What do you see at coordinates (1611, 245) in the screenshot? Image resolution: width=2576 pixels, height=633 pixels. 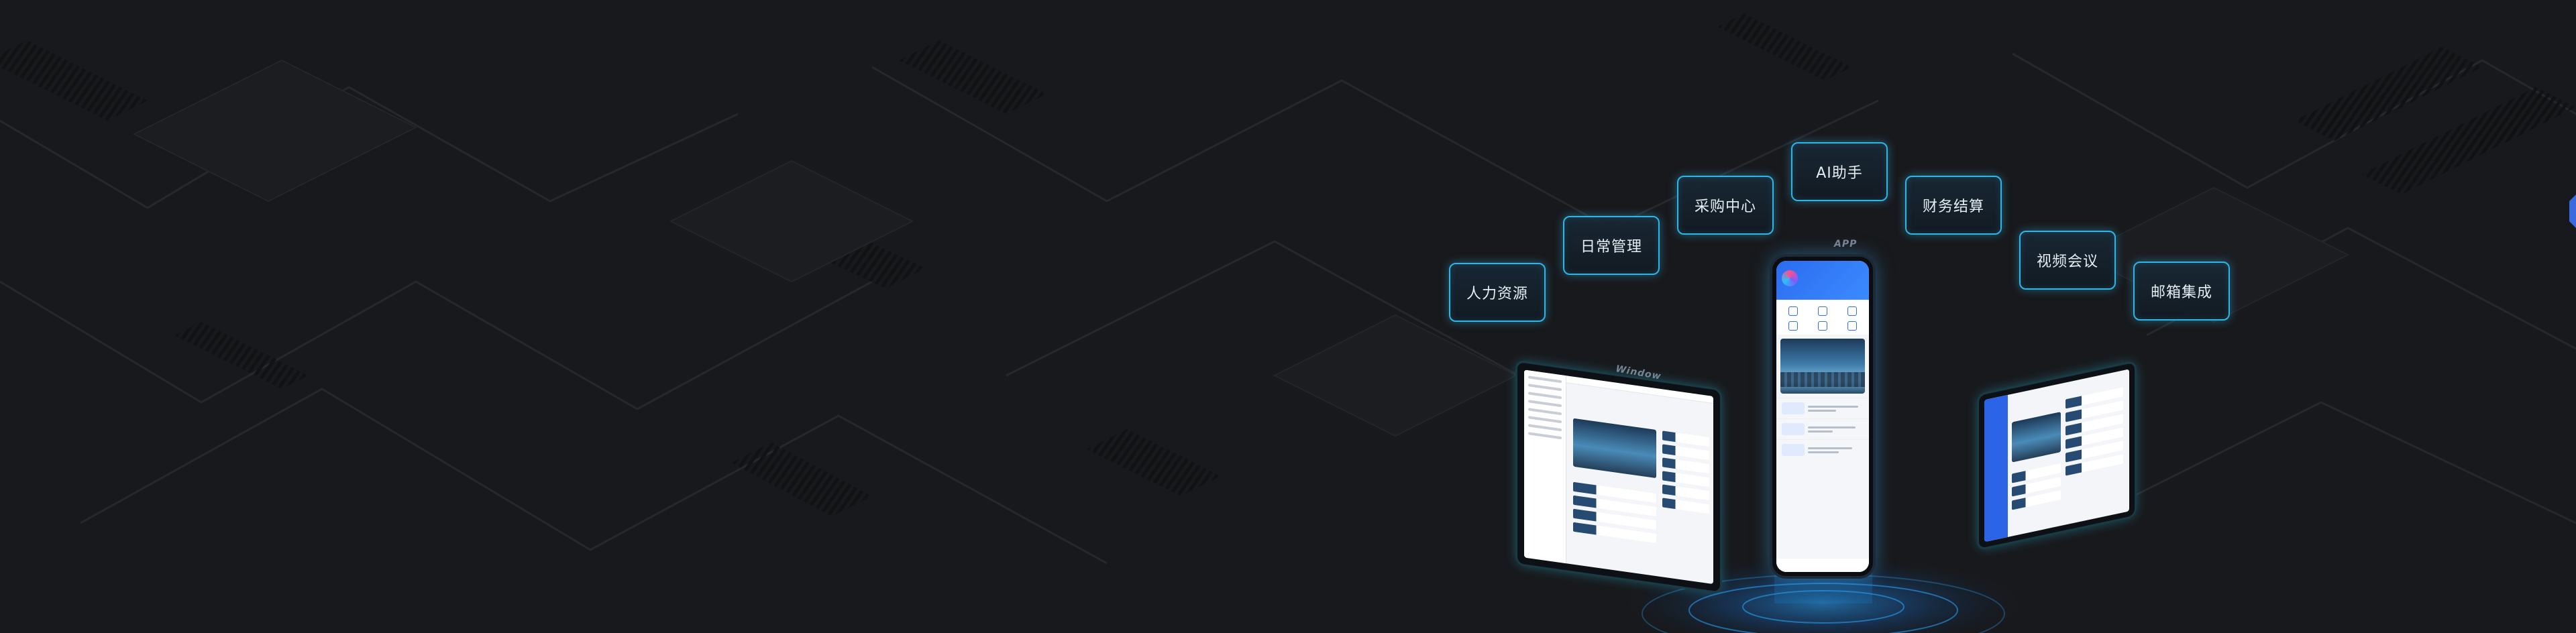 I see `tag-daily-management: 日常管理` at bounding box center [1611, 245].